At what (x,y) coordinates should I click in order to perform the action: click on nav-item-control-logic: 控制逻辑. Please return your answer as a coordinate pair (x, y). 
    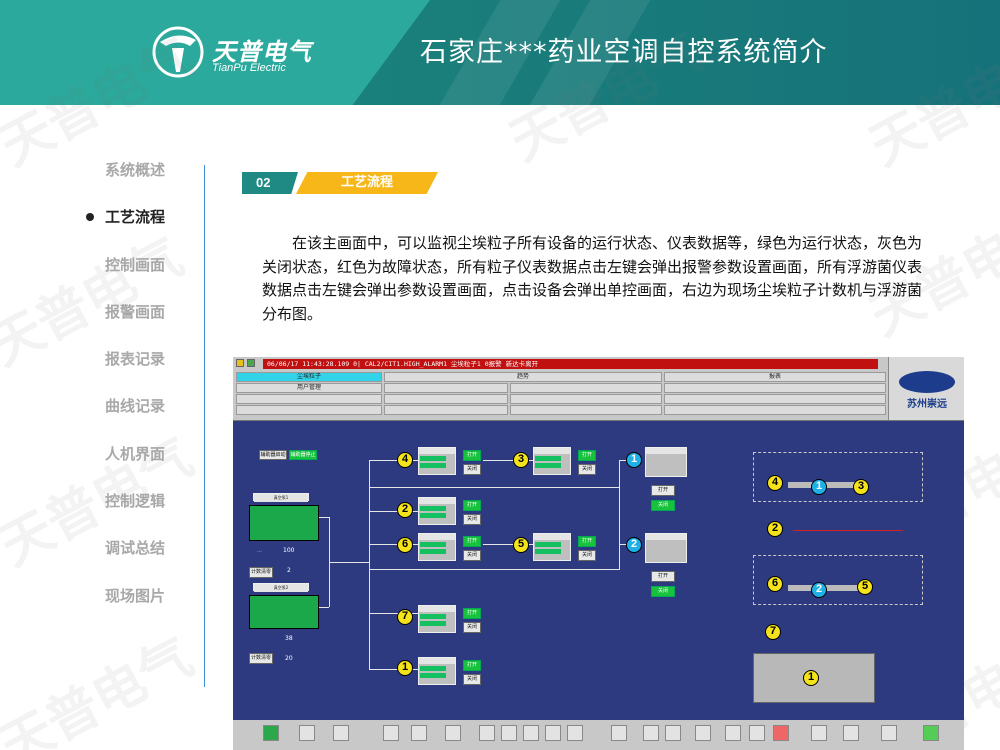
    Looking at the image, I should click on (130, 514).